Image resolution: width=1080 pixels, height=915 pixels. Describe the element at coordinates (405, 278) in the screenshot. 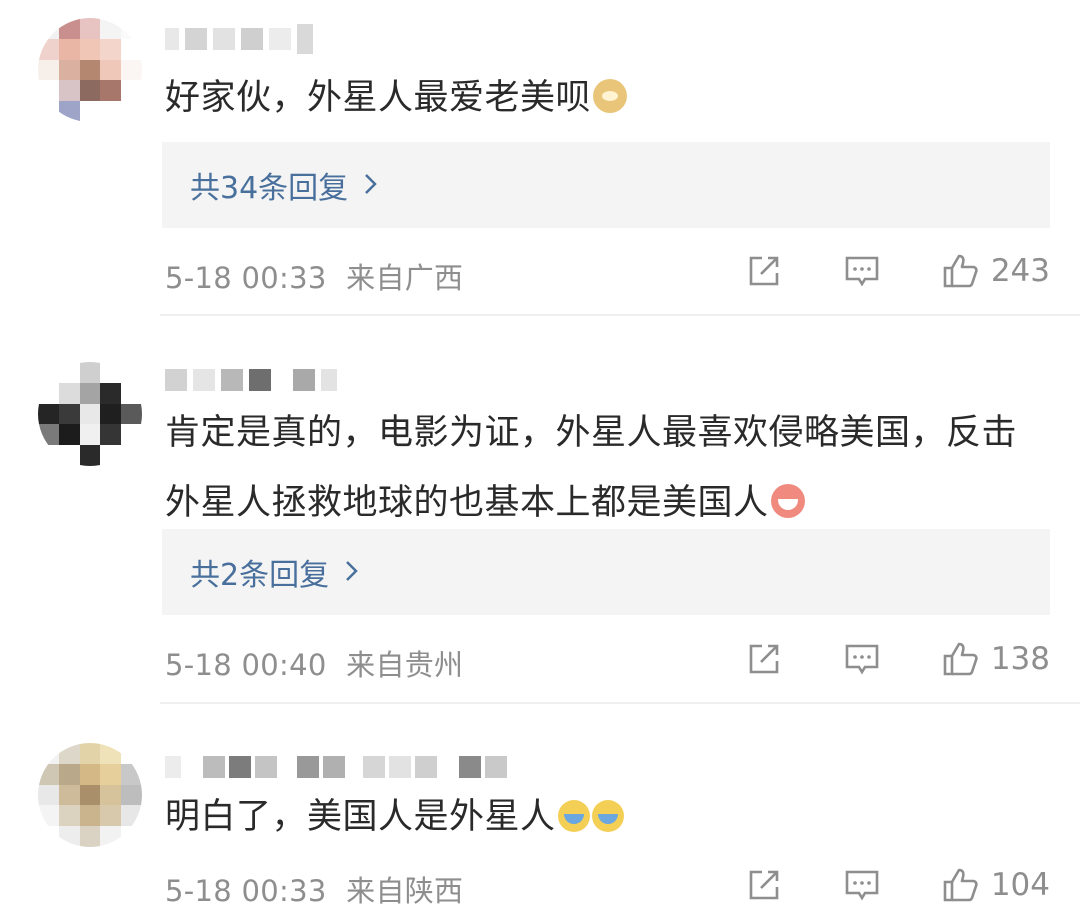

I see `location: 来自广西` at that location.